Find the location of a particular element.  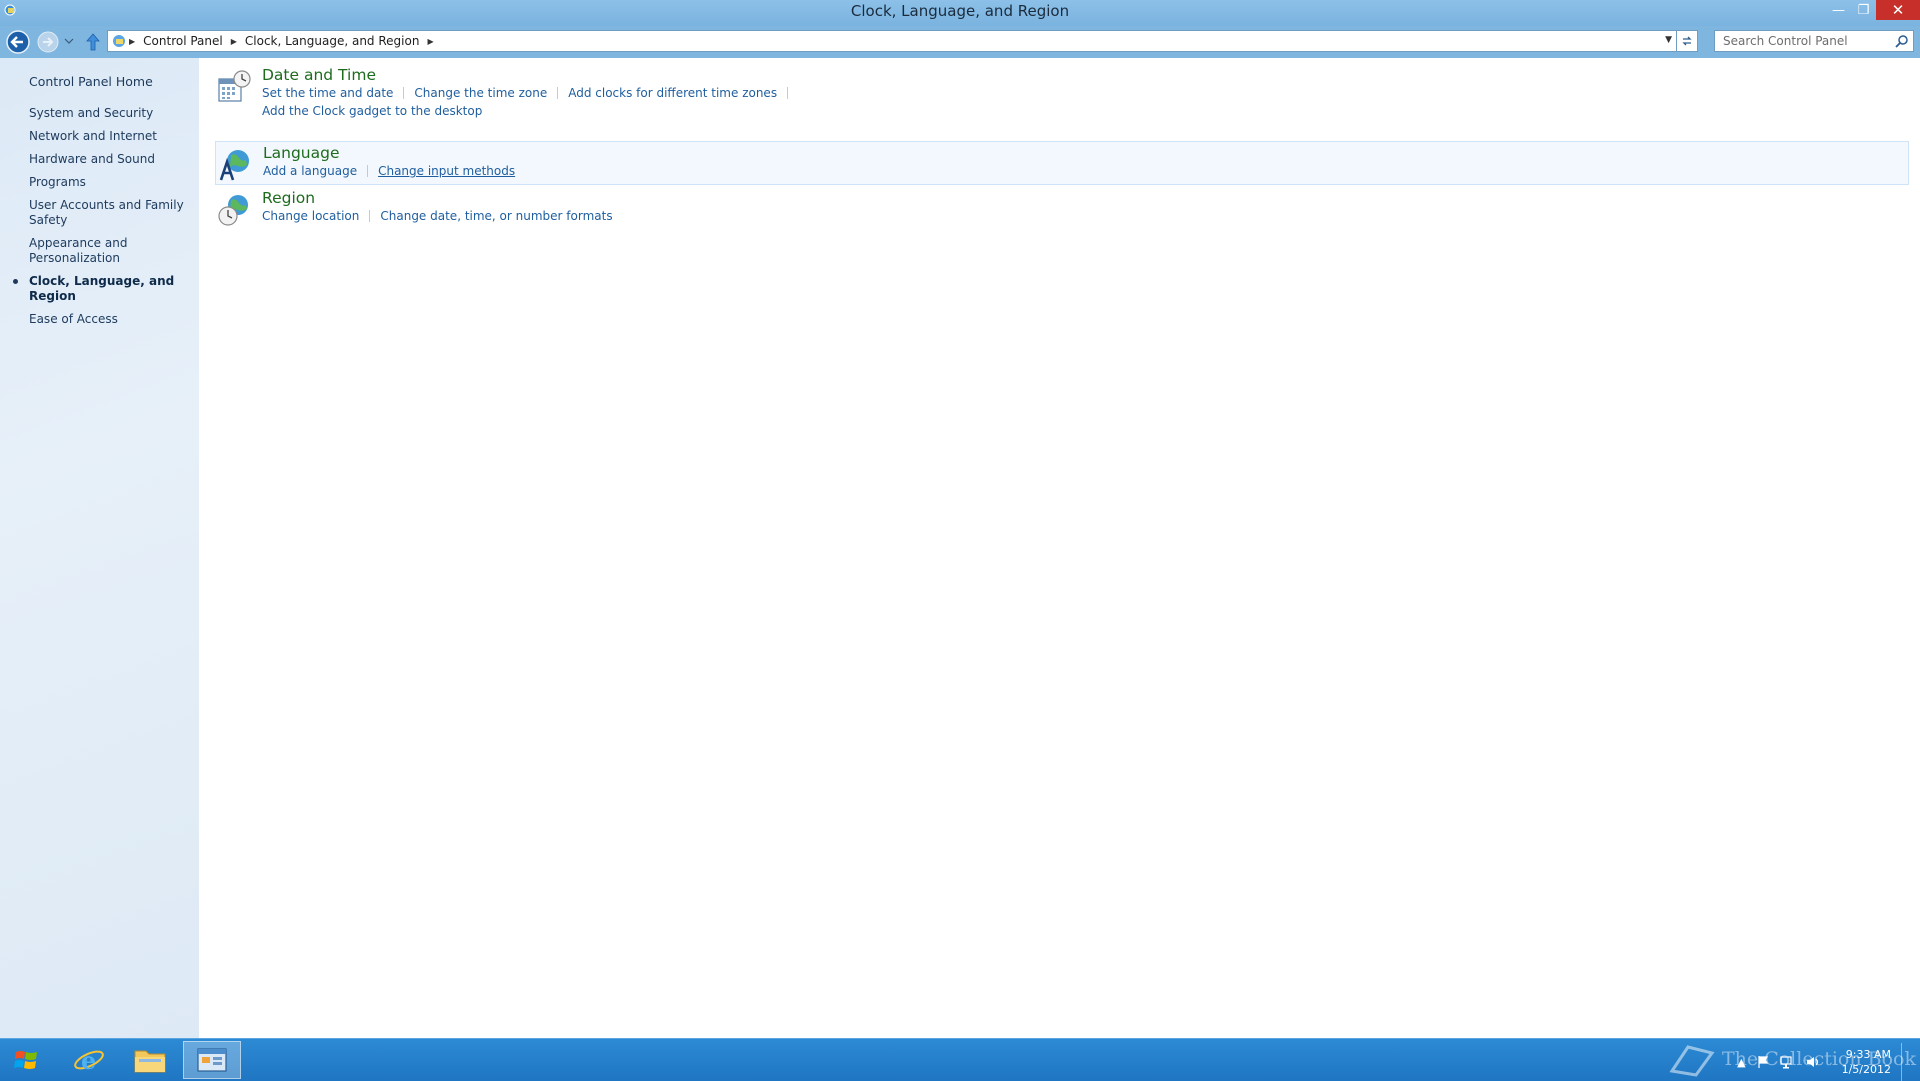

minimize-button: — is located at coordinates (1838, 10).